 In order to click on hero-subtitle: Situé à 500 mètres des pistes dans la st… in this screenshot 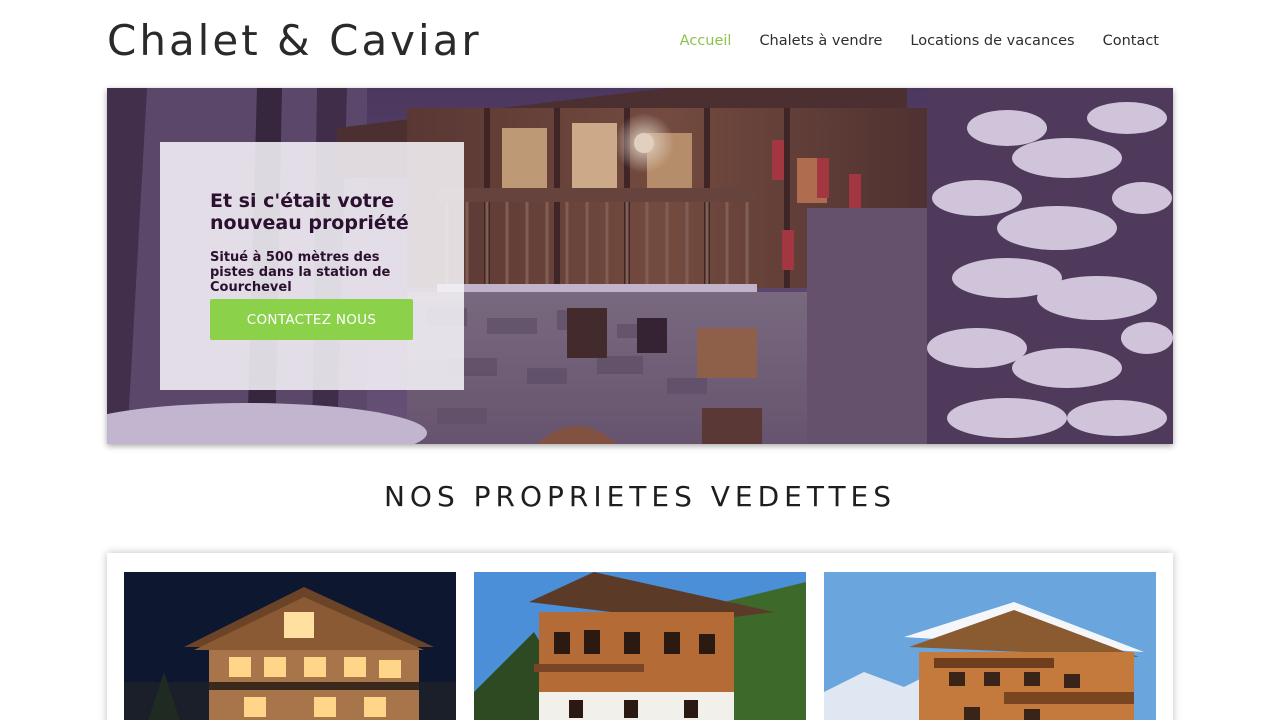, I will do `click(300, 272)`.